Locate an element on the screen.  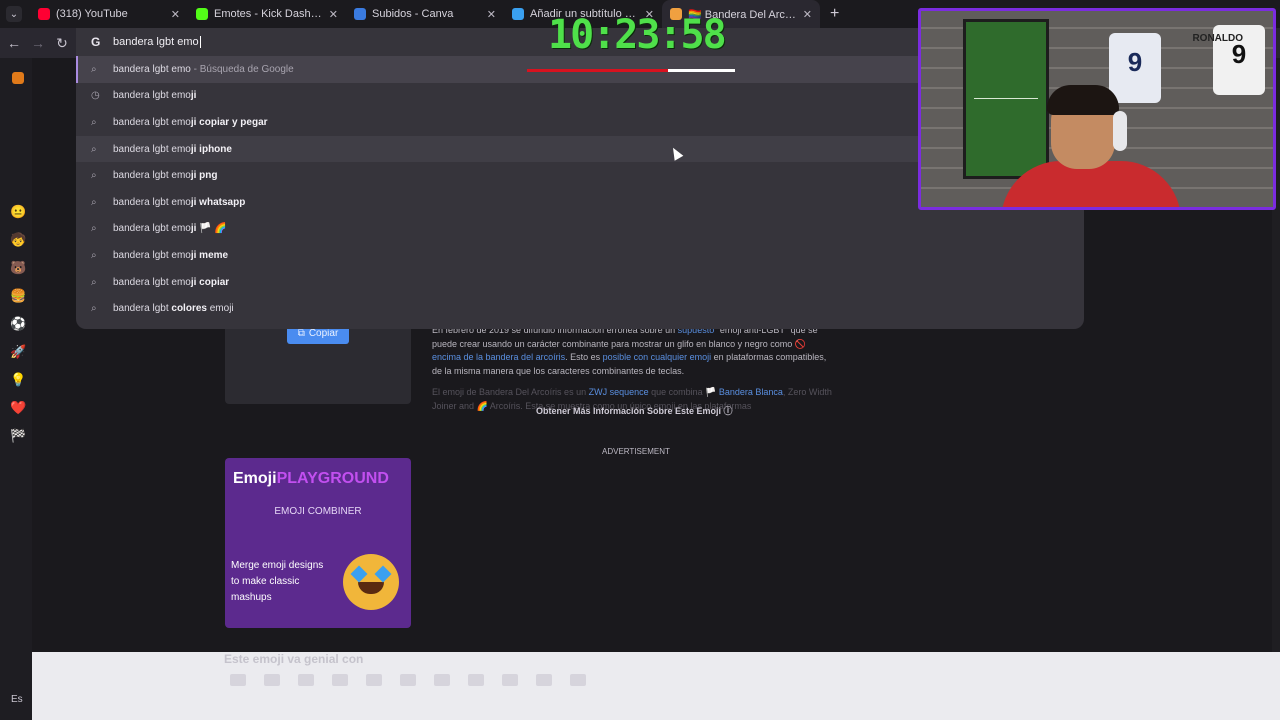
timer-progress-fill is located at coordinates (598, 70).